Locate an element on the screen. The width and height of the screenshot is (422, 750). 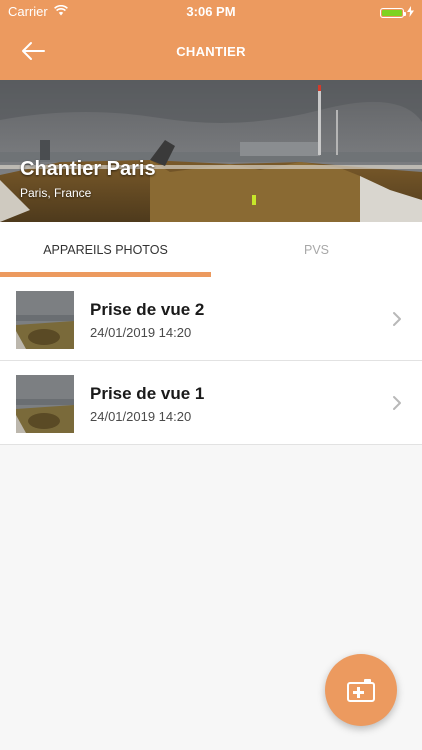
list-item: Prise de vue 1 24/01/2019 14:20 is located at coordinates (211, 403).